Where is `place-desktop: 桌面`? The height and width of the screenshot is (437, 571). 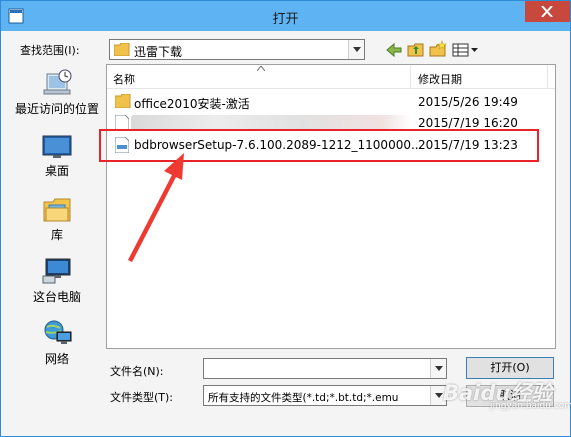 place-desktop: 桌面 is located at coordinates (57, 156).